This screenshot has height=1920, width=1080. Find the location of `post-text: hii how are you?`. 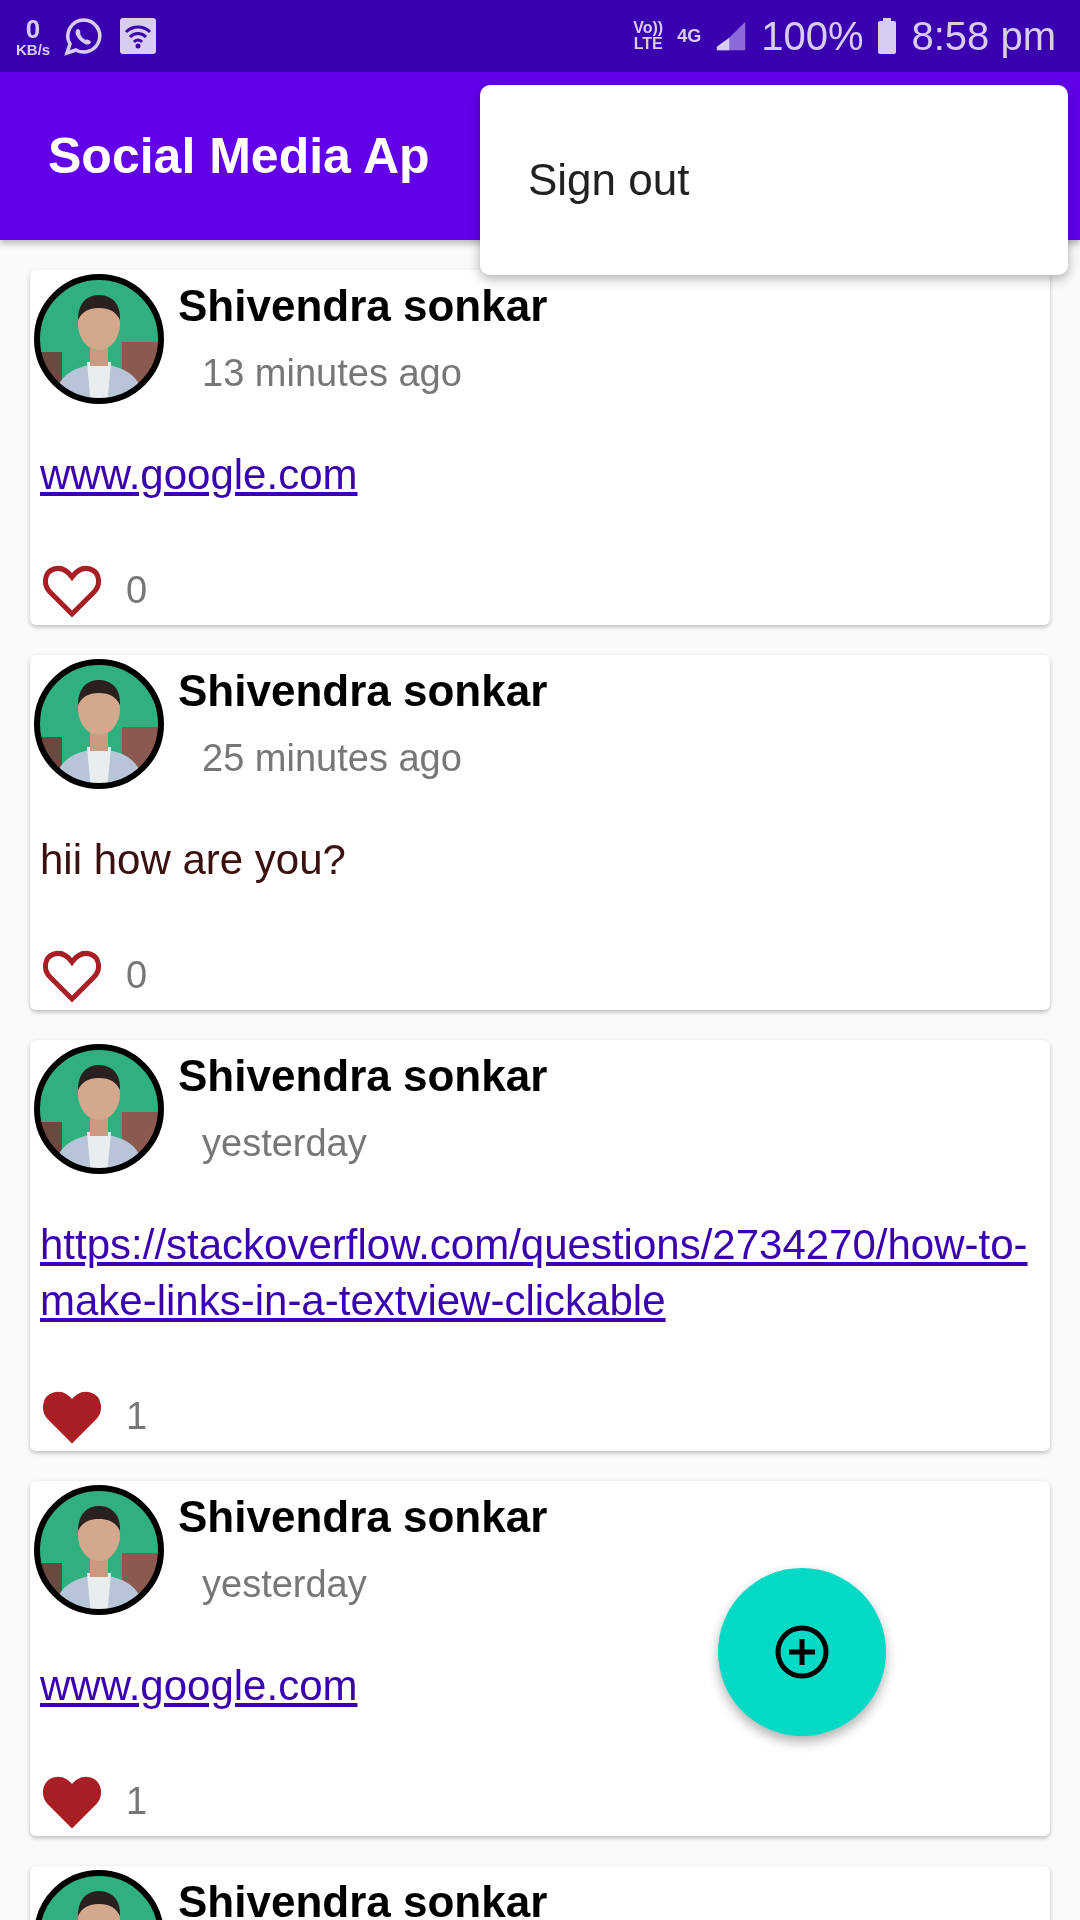

post-text: hii how are you? is located at coordinates (193, 859).